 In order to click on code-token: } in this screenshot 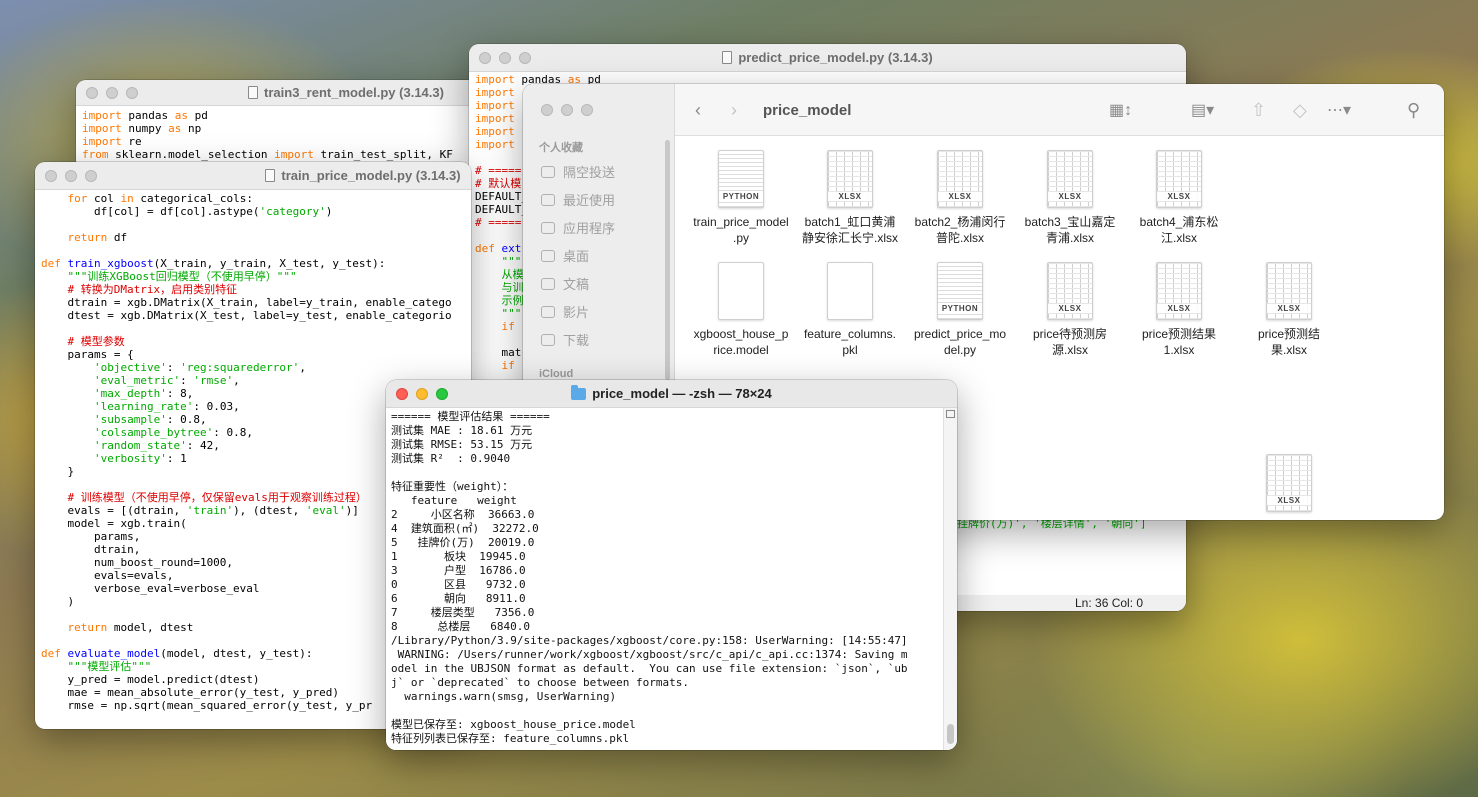, I will do `click(58, 471)`.